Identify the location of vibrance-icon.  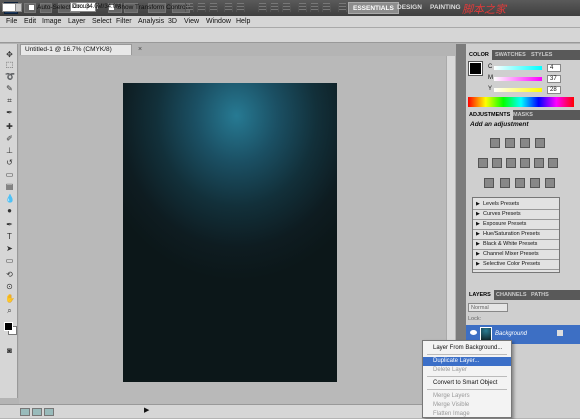
(483, 163).